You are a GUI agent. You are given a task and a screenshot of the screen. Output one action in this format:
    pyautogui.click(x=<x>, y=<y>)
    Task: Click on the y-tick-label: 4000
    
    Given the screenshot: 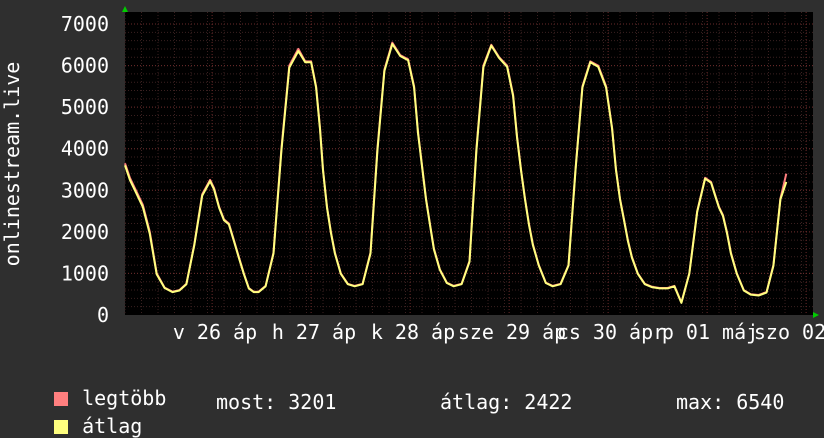 What is the action you would take?
    pyautogui.click(x=85, y=149)
    